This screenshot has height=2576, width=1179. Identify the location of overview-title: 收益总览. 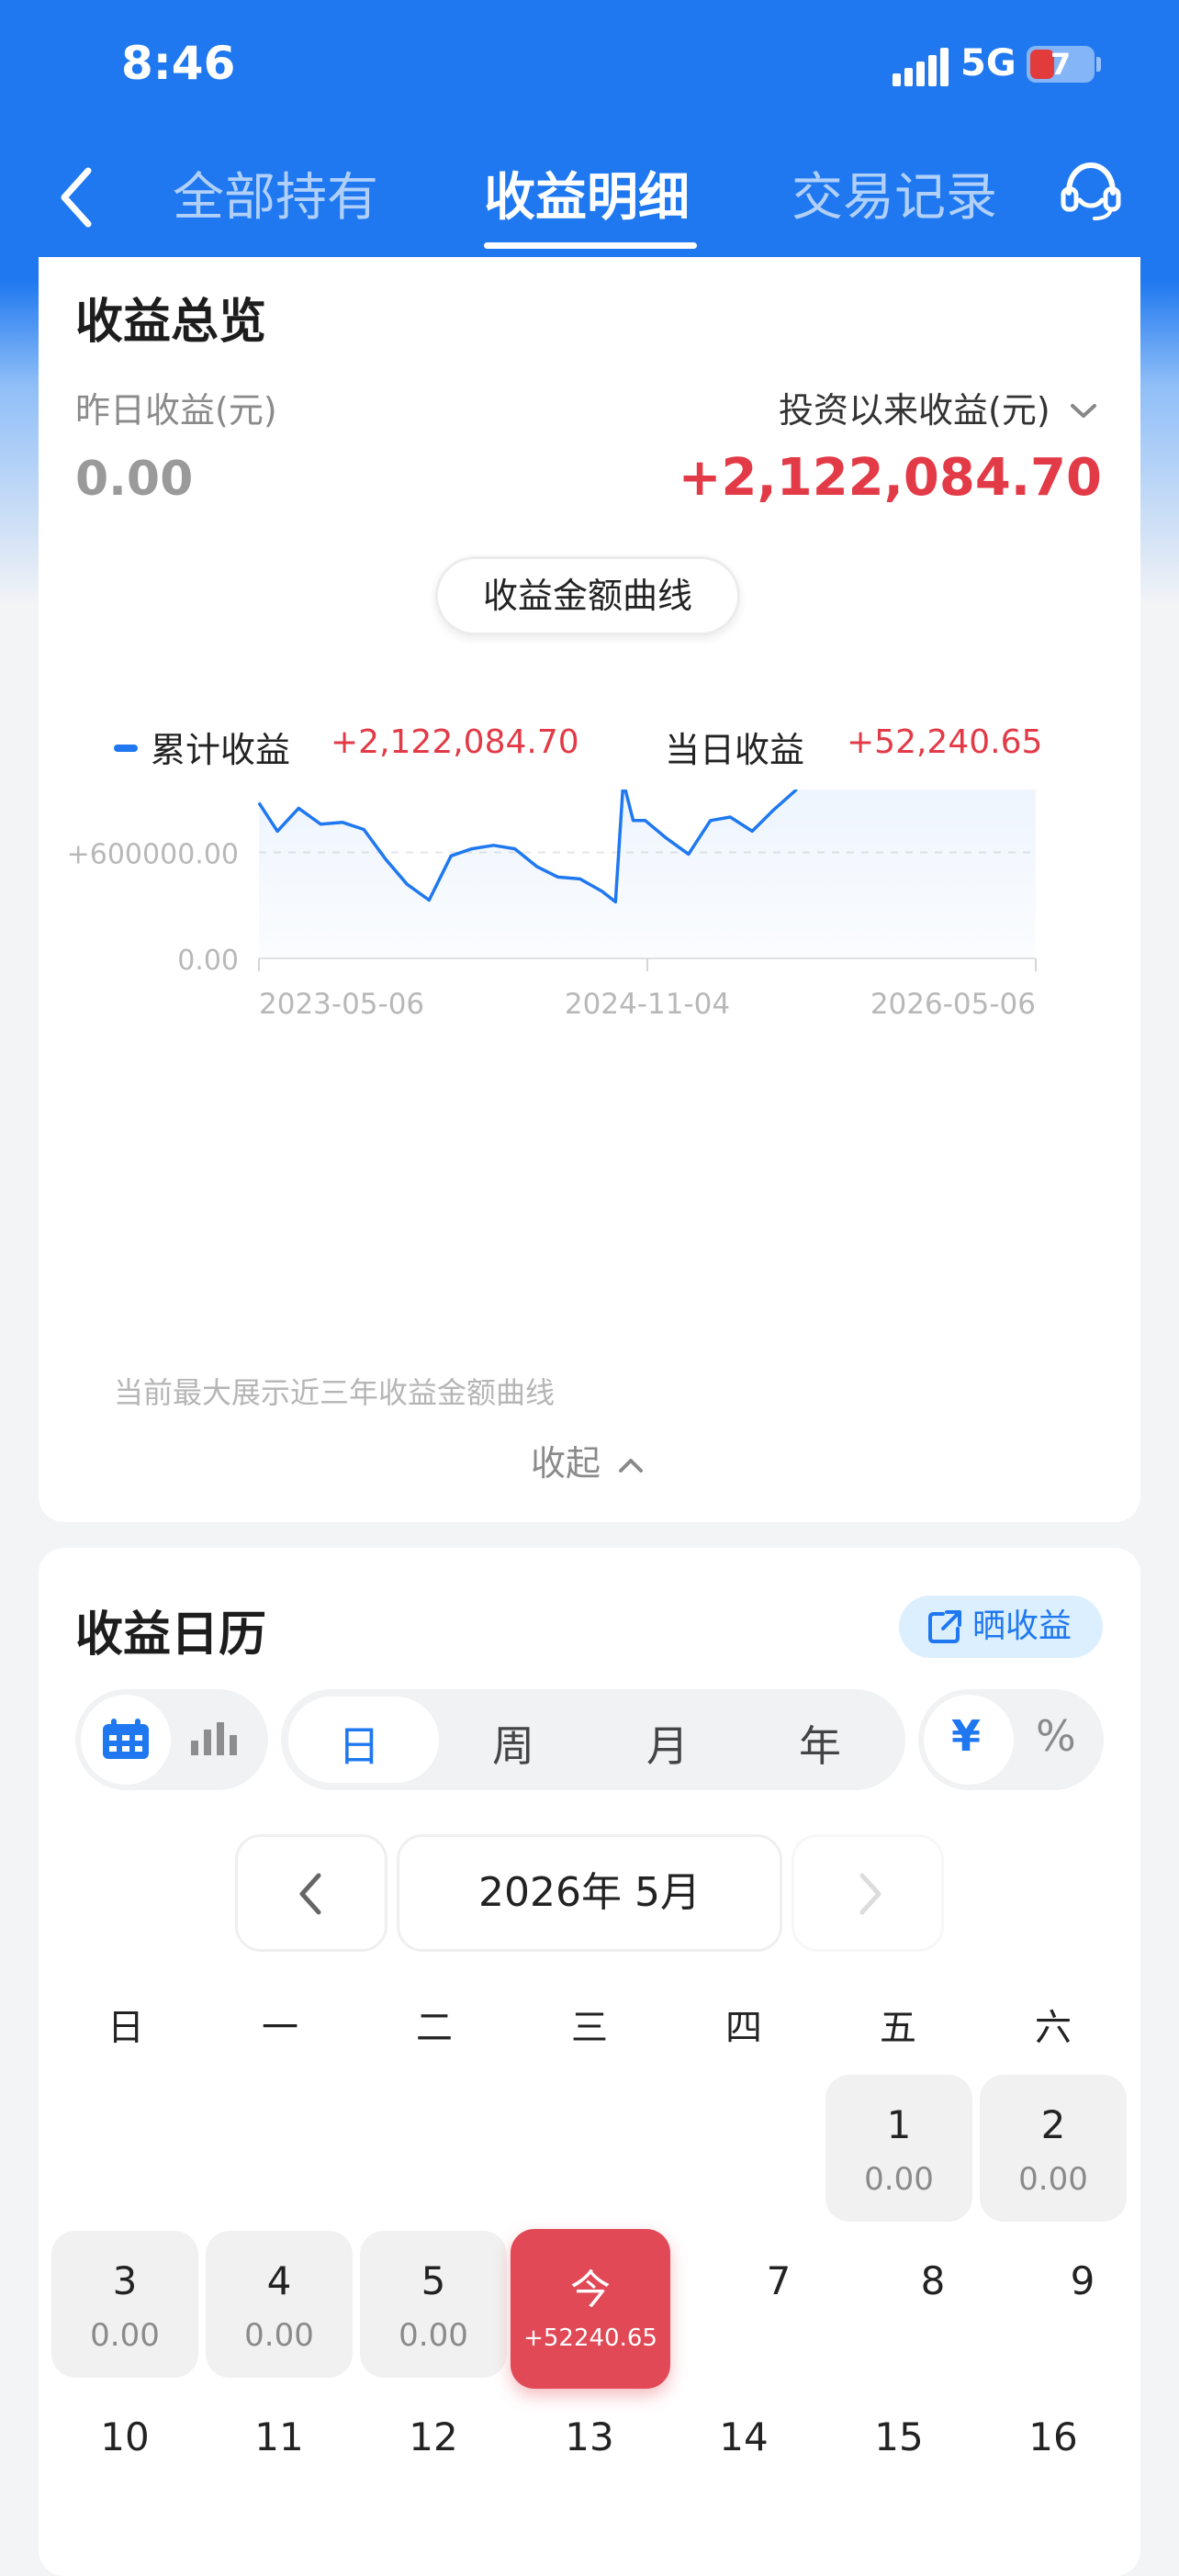
(171, 322).